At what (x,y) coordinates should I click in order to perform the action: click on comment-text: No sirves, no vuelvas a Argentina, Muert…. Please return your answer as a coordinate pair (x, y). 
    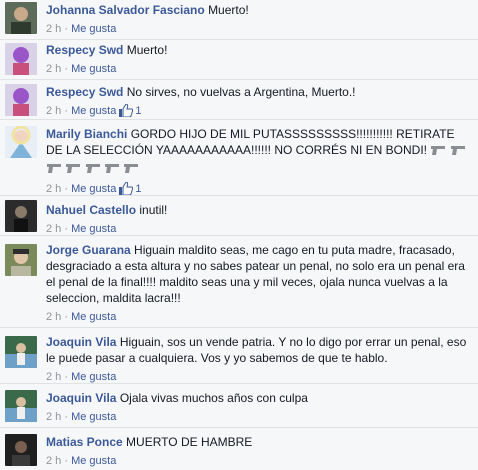
    Looking at the image, I should click on (241, 92).